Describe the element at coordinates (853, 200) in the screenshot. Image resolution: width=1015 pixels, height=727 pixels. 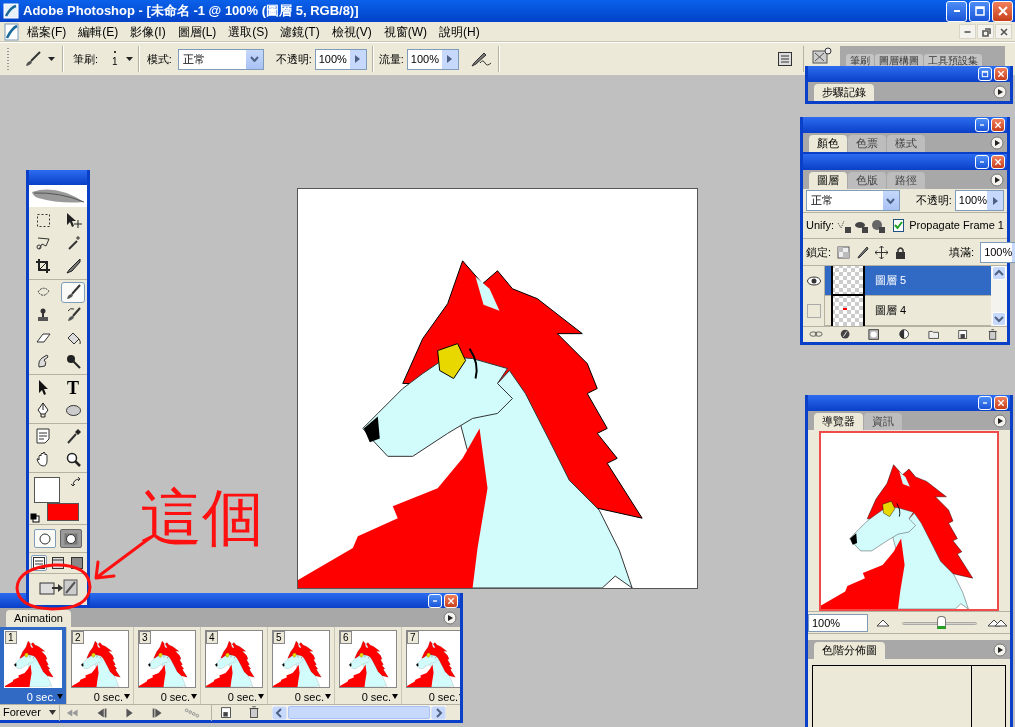
I see `blend-mode-dropdown: 正常` at that location.